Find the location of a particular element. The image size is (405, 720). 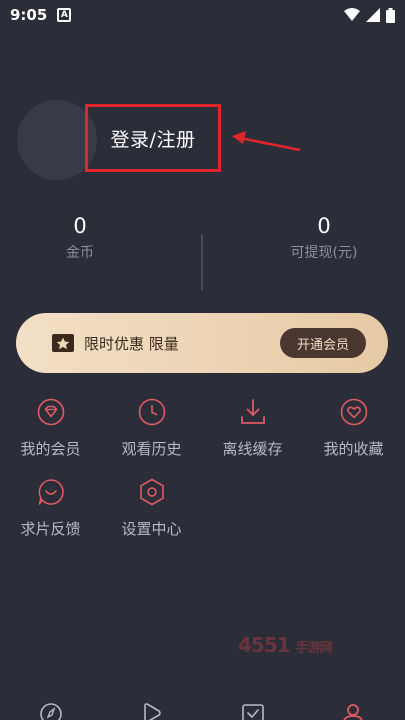

login-register-label: 登录/注册 is located at coordinates (153, 139).